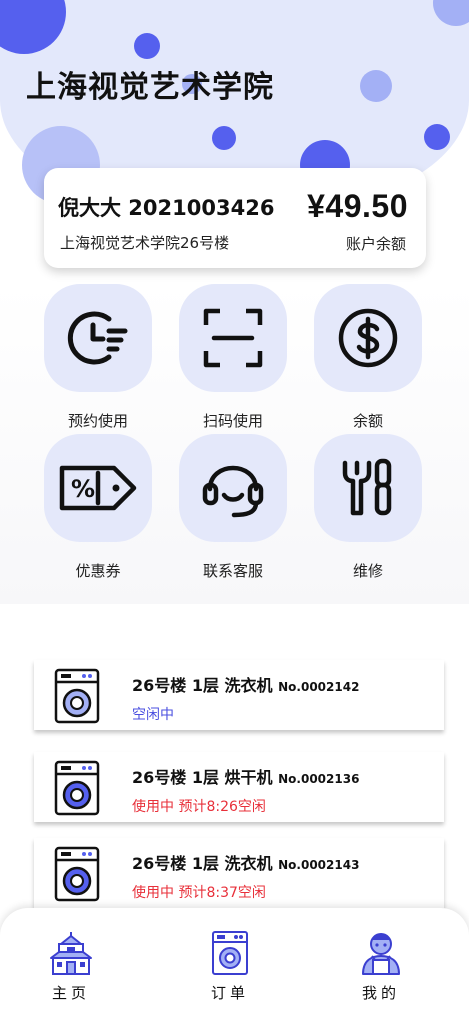  Describe the element at coordinates (381, 954) in the screenshot. I see `user-avatar-icon` at that location.